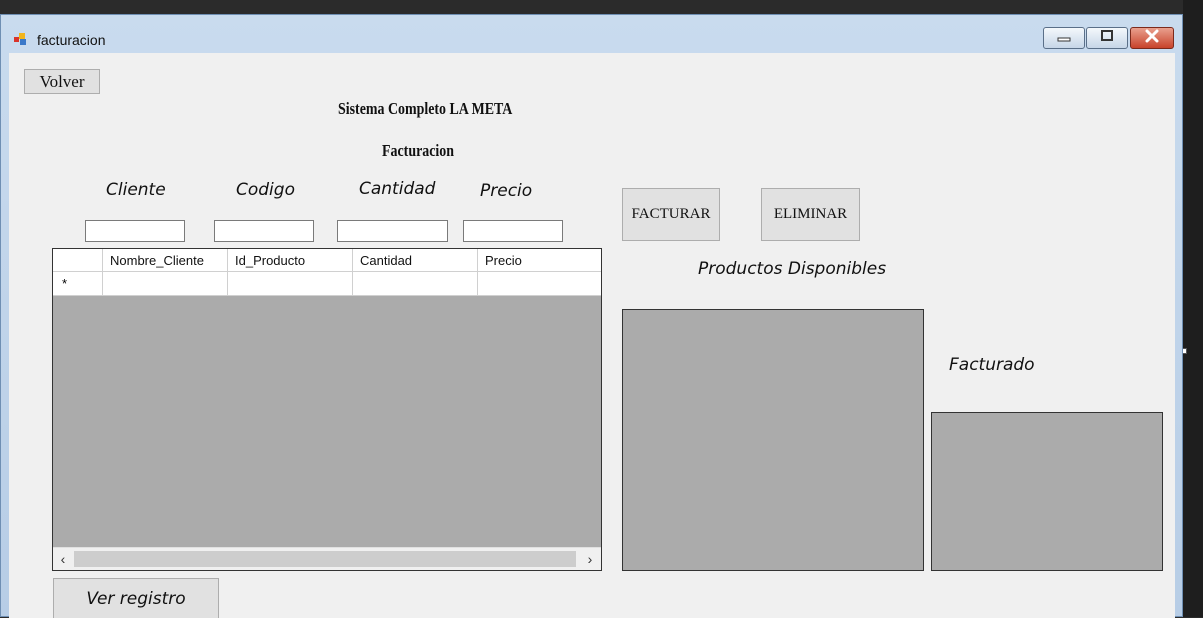 This screenshot has height=618, width=1203. I want to click on productos-disponibles-label: Productos Disponibles, so click(792, 269).